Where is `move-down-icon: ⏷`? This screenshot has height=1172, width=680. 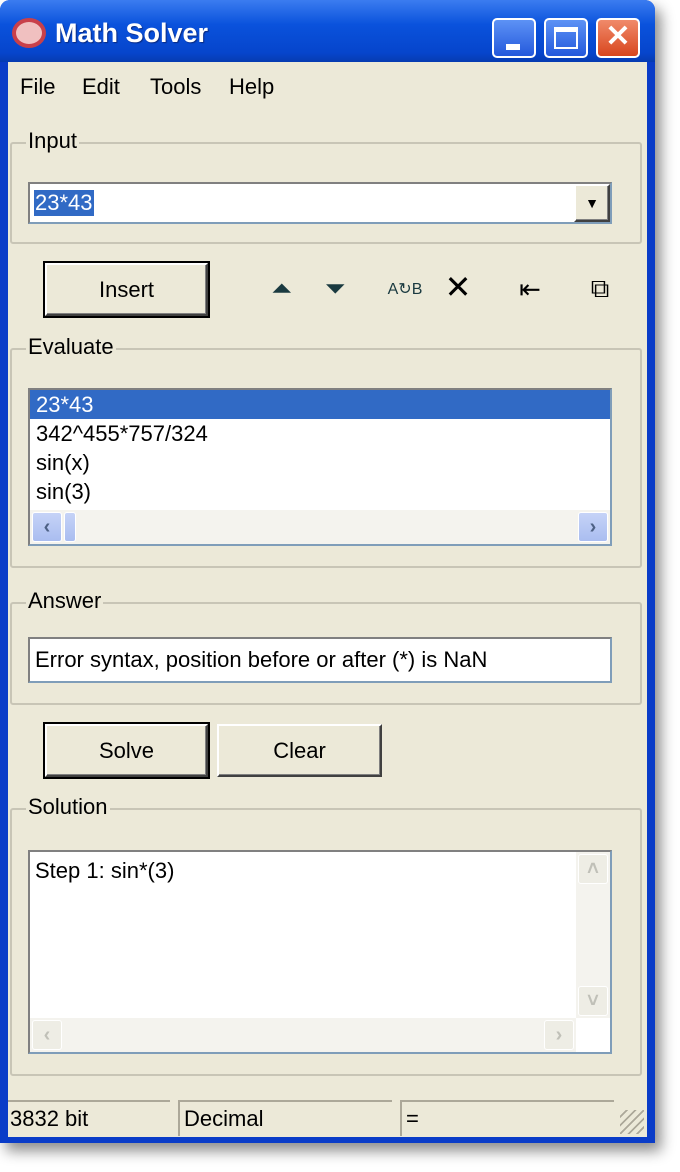
move-down-icon: ⏷ is located at coordinates (335, 289).